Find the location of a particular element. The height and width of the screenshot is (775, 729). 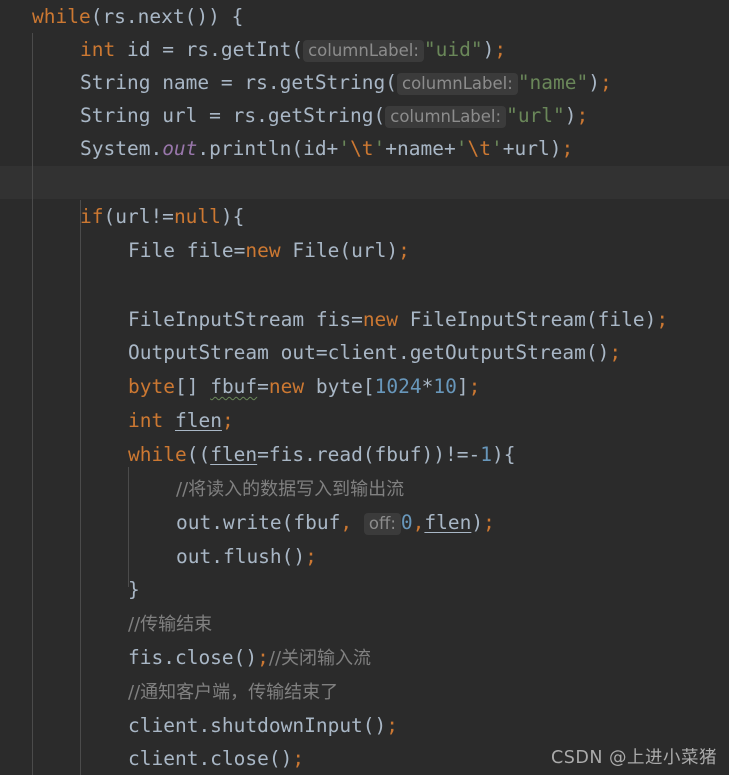

code-line-14: int flen; is located at coordinates (364, 420).